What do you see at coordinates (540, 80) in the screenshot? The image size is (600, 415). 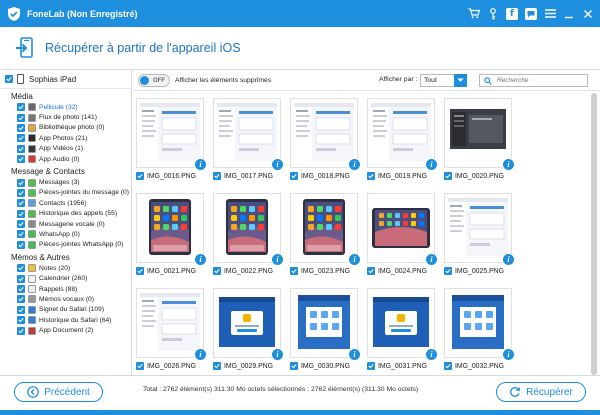 I see `search-input` at bounding box center [540, 80].